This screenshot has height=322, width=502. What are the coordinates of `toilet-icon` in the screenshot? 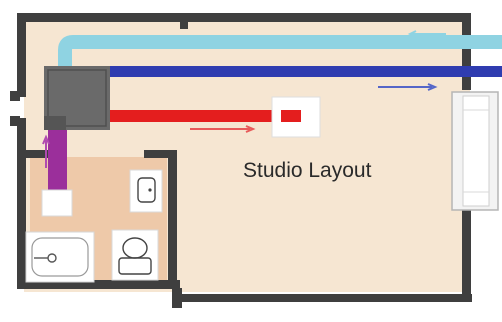 It's located at (135, 255).